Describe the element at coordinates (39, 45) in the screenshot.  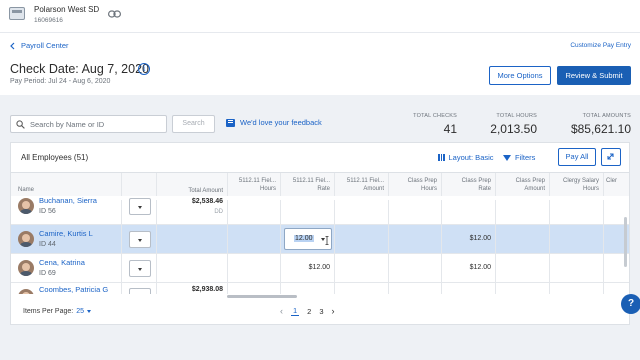
I see `back-to-payroll-center-link: Payroll Center` at that location.